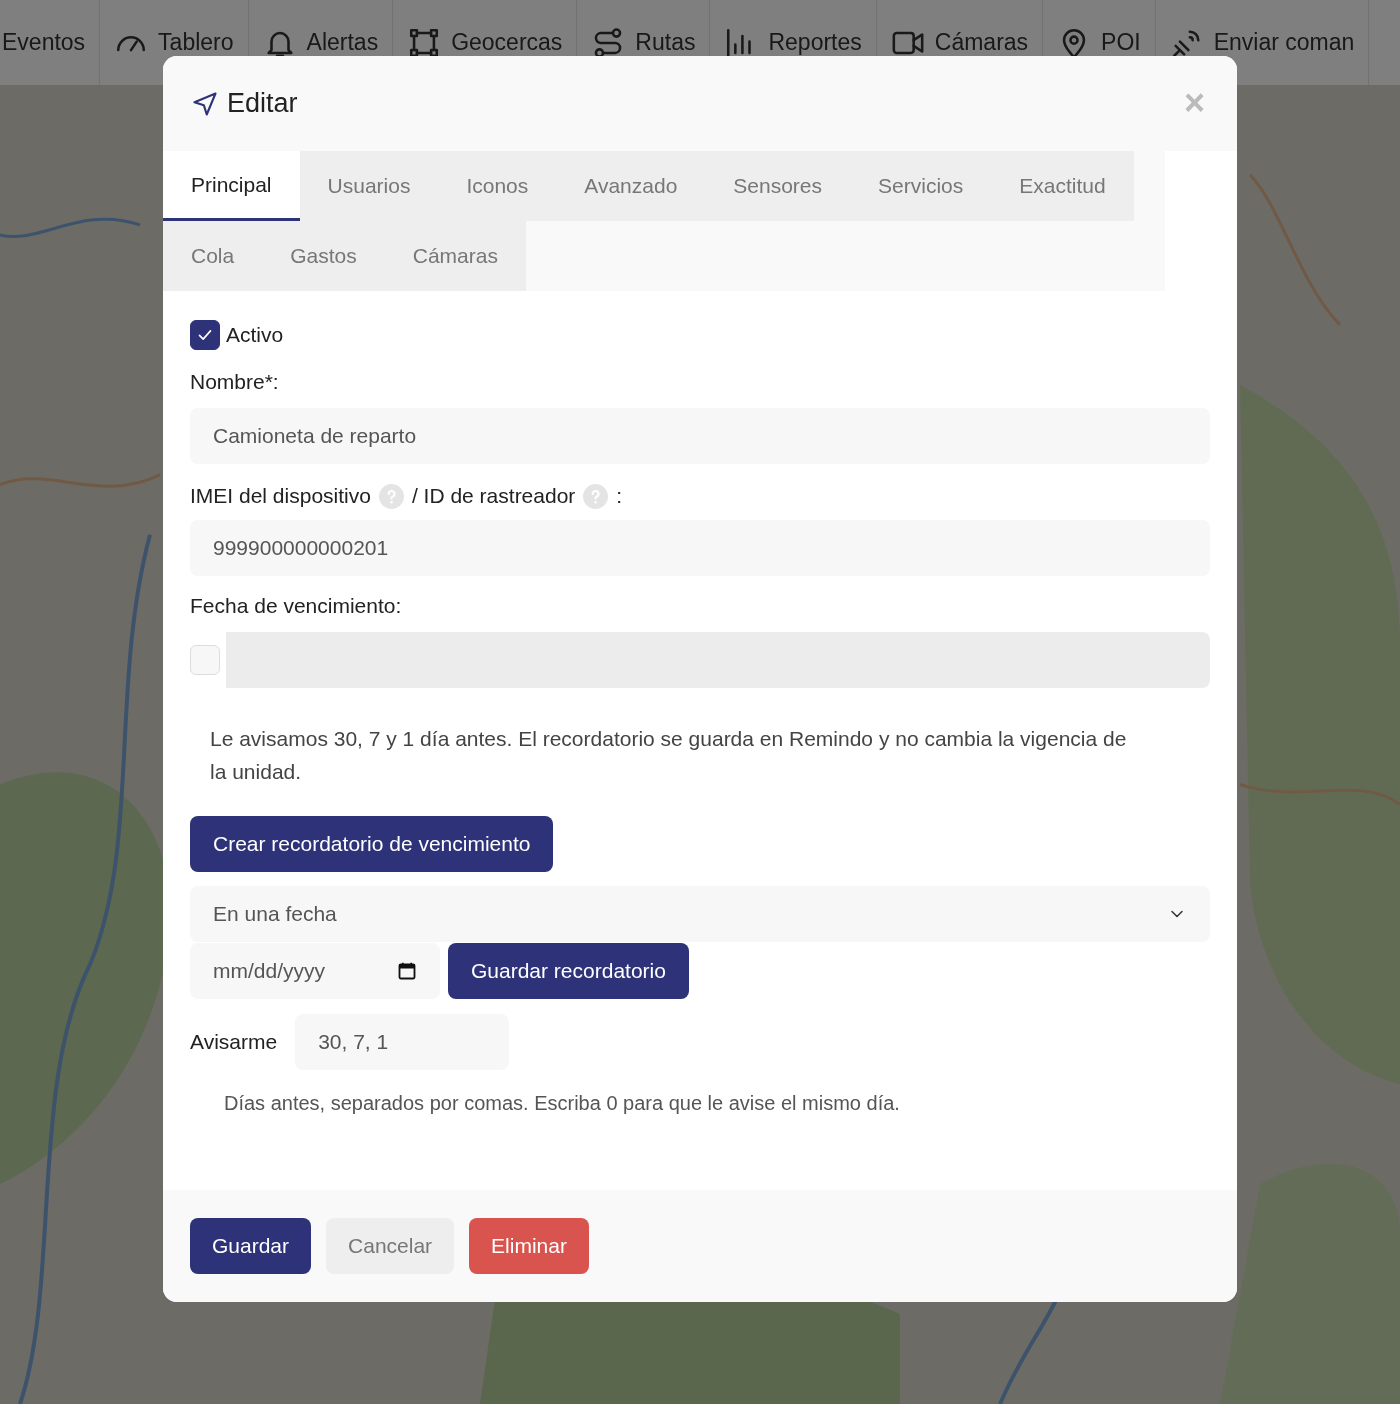 The height and width of the screenshot is (1404, 1400). What do you see at coordinates (668, 755) in the screenshot?
I see `info-text: Le avisamos 30, 7 y 1 día antes. El recordatorio se guarda en Remindo y no cambia la vigencia de la unidad.` at bounding box center [668, 755].